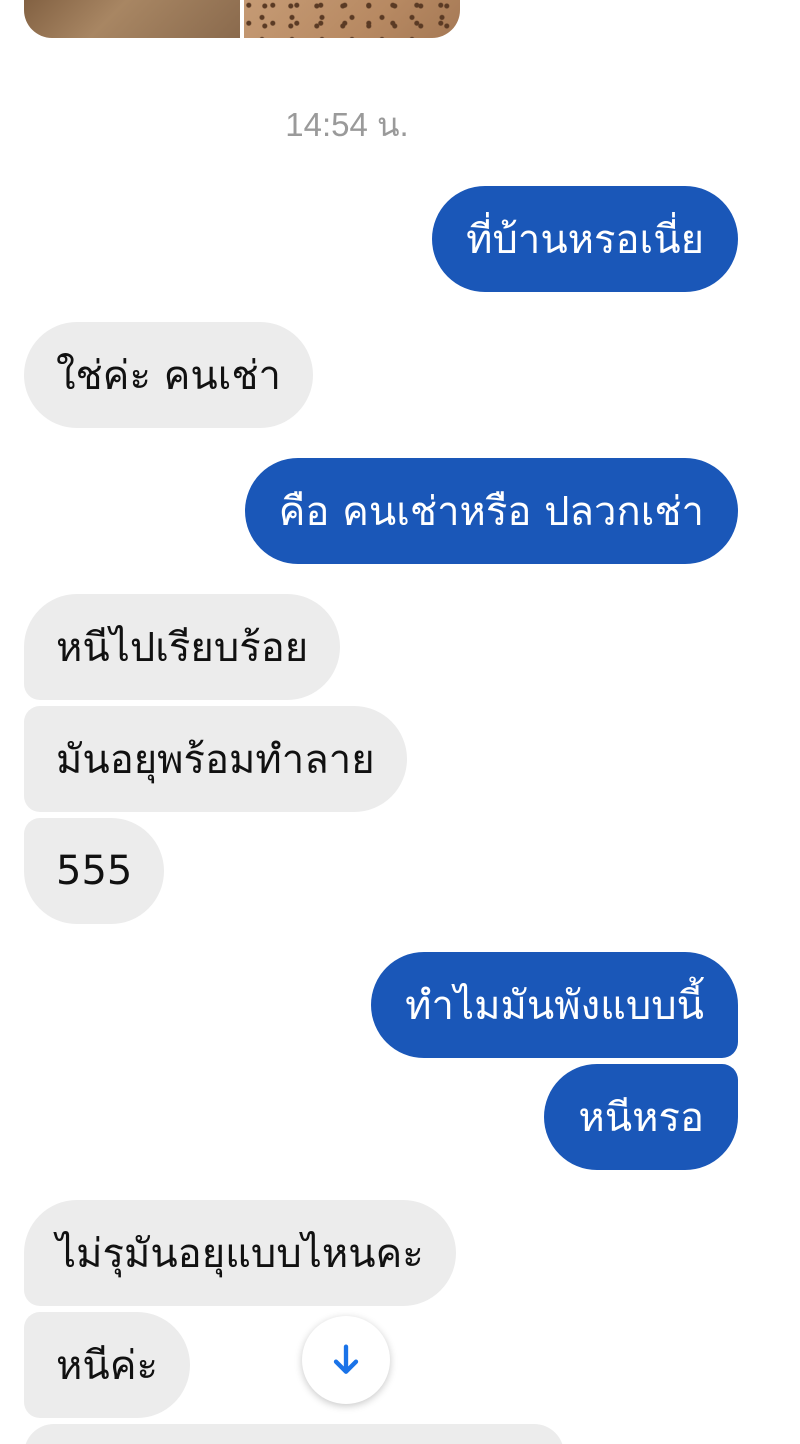  What do you see at coordinates (94, 871) in the screenshot?
I see `incoming-message: 555` at bounding box center [94, 871].